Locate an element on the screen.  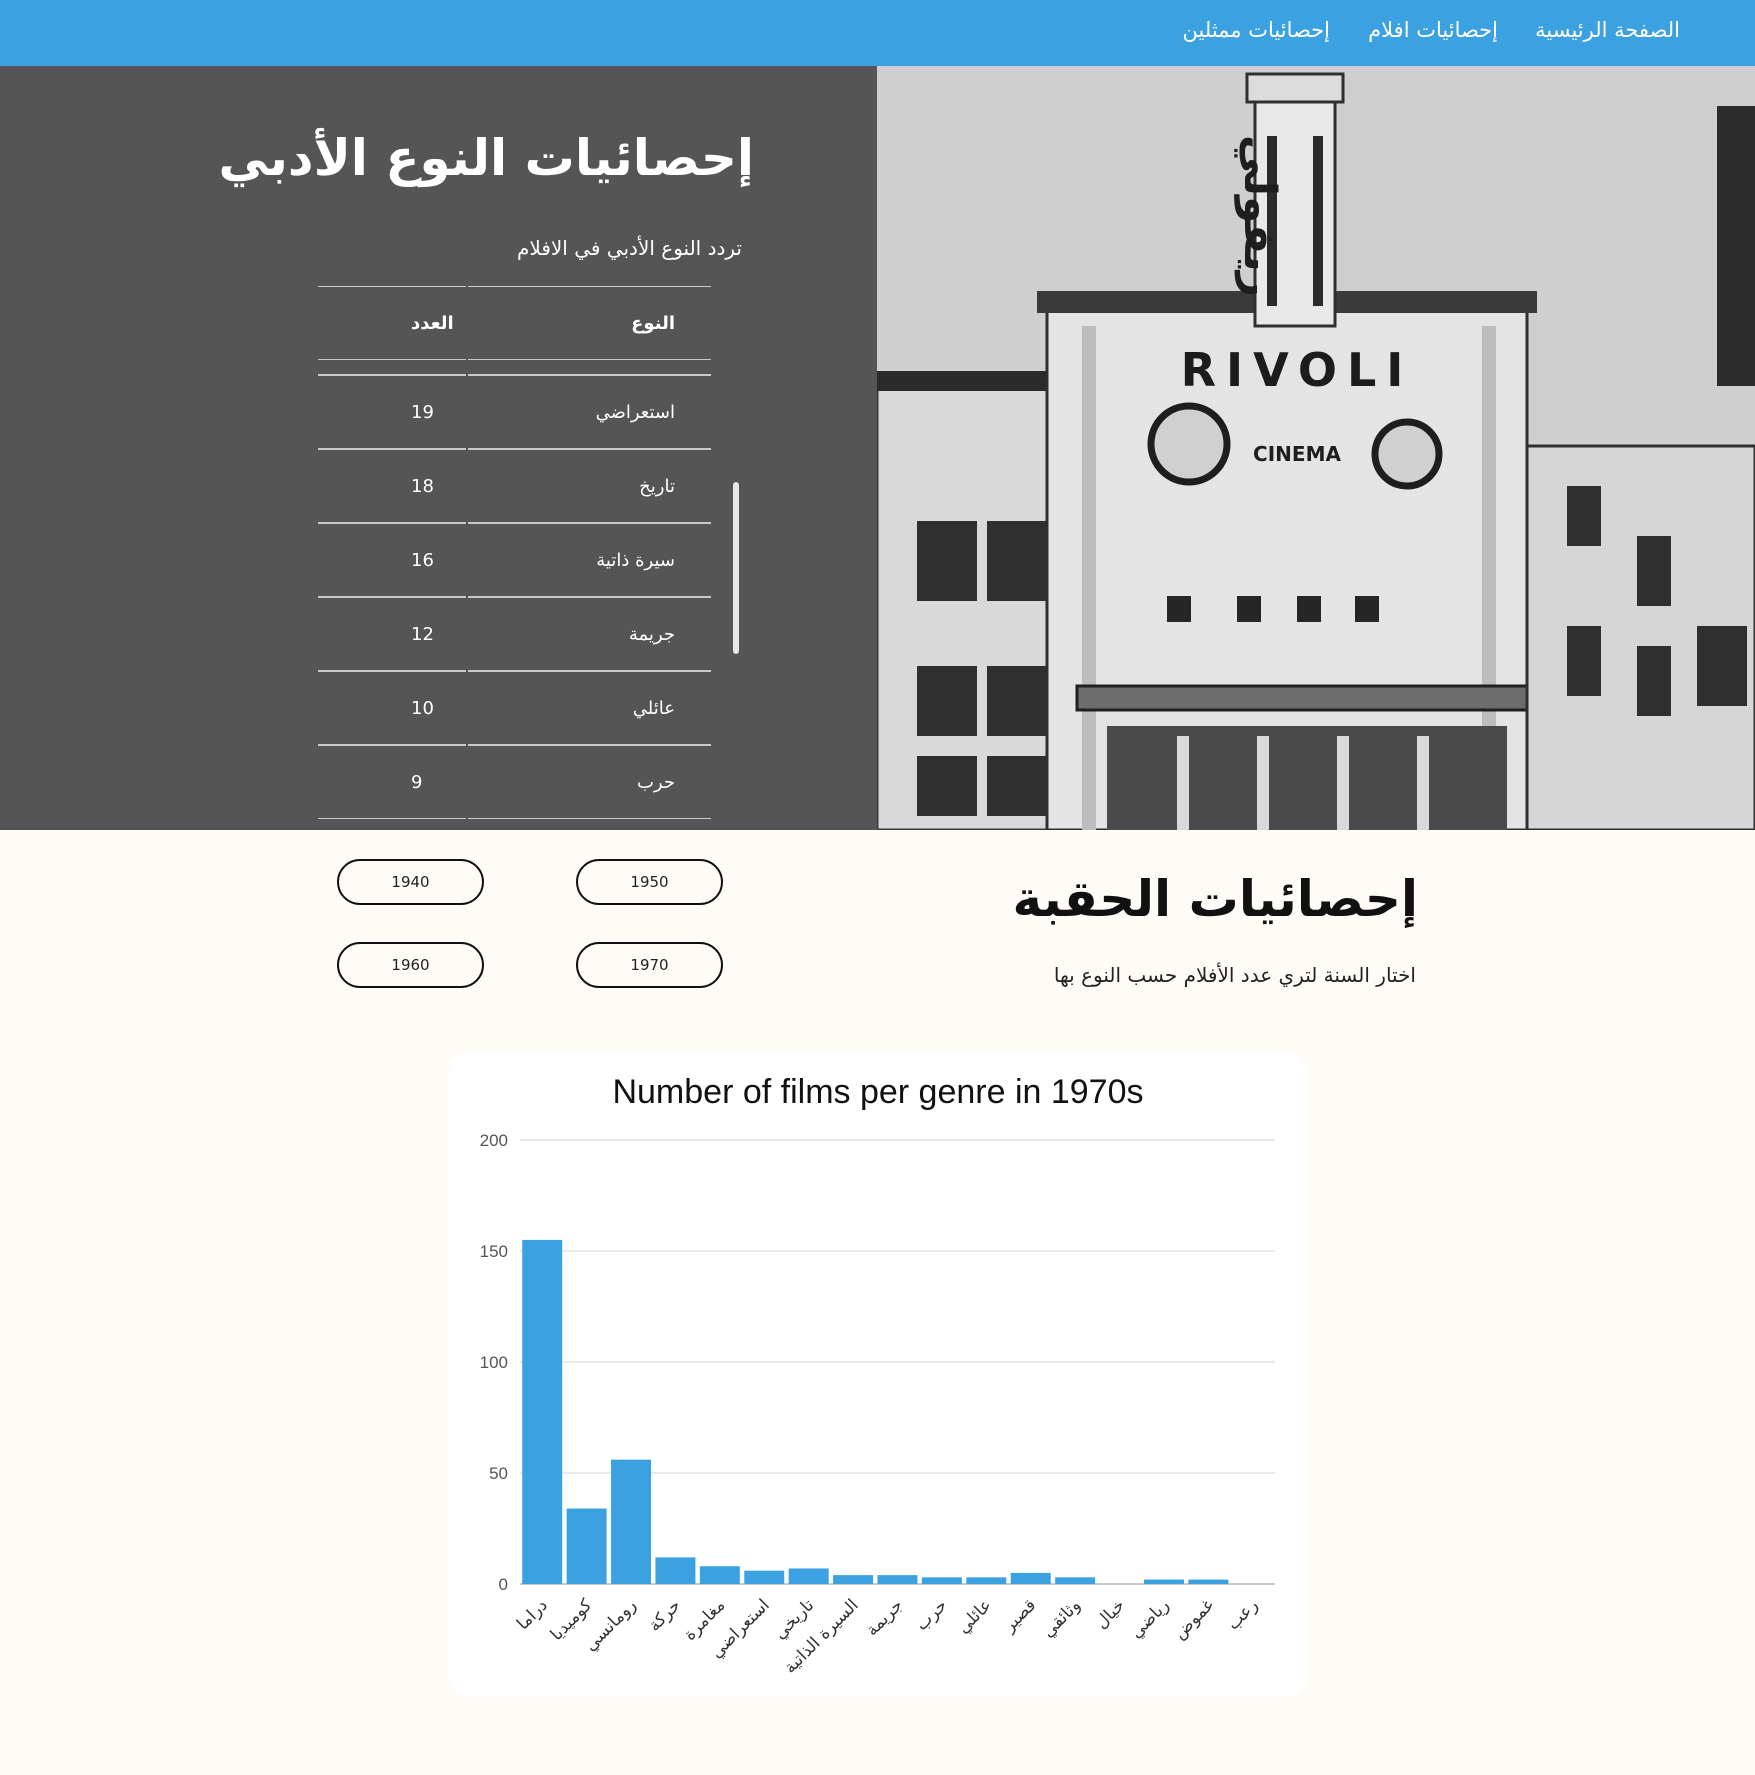
count-cell: 19 is located at coordinates (392, 412).